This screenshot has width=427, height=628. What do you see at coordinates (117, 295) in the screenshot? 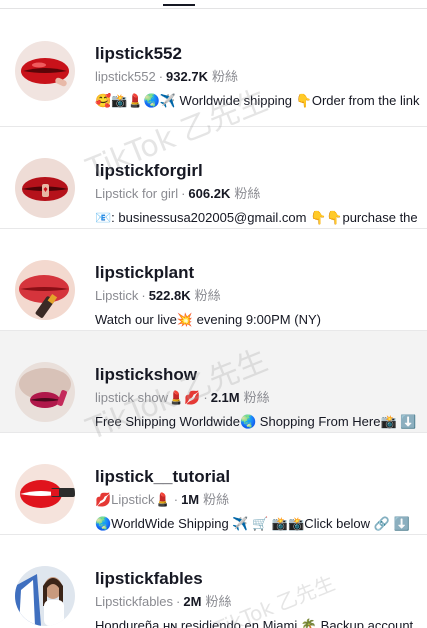
I see `nickname: Lipstick` at bounding box center [117, 295].